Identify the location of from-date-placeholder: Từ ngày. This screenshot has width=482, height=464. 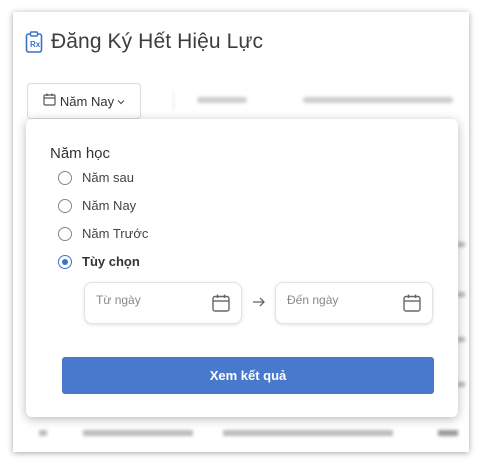
(118, 300).